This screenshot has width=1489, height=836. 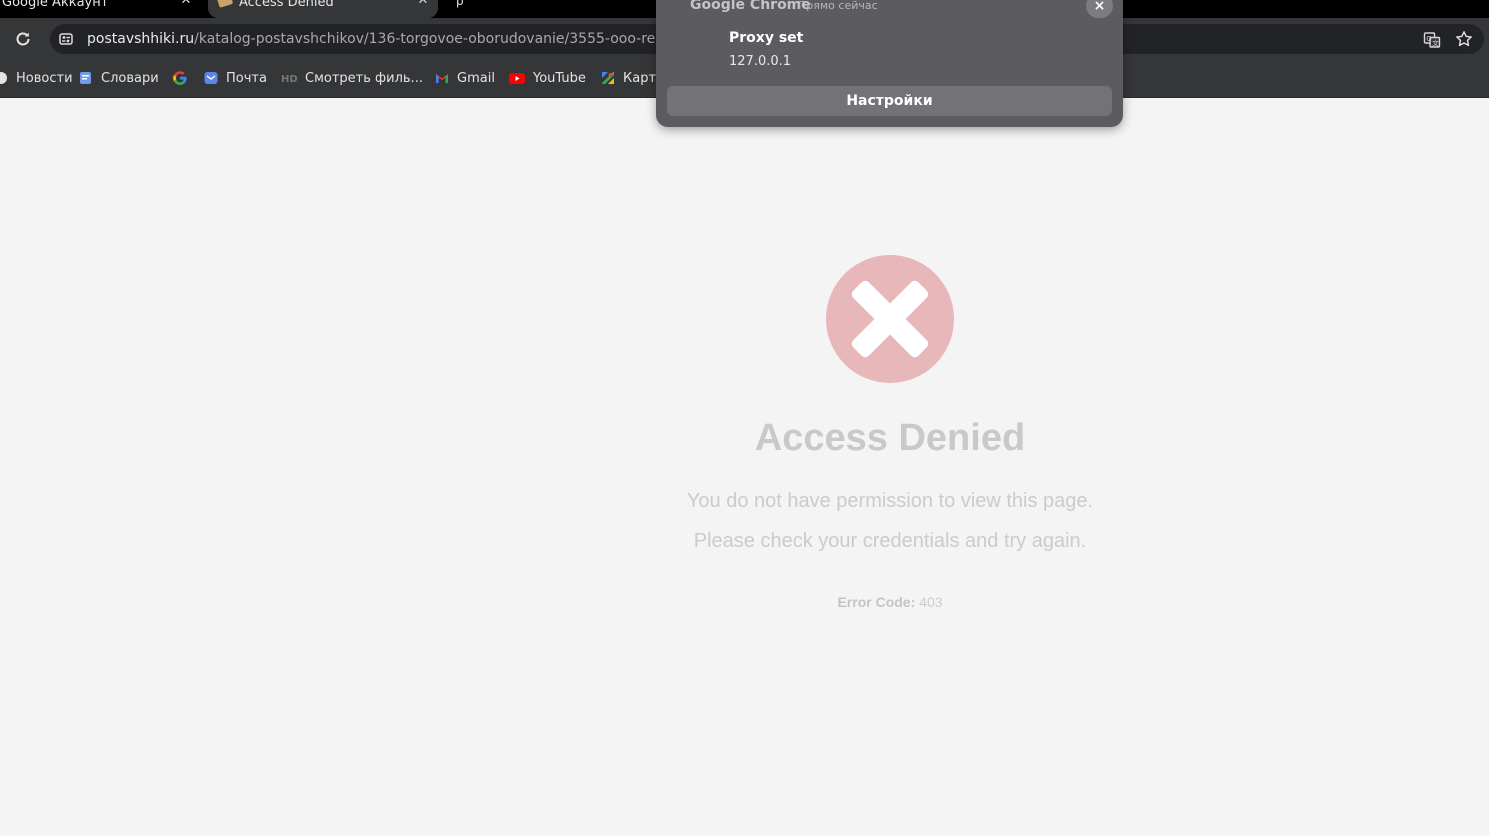 I want to click on bookmark-star-icon, so click(x=1464, y=39).